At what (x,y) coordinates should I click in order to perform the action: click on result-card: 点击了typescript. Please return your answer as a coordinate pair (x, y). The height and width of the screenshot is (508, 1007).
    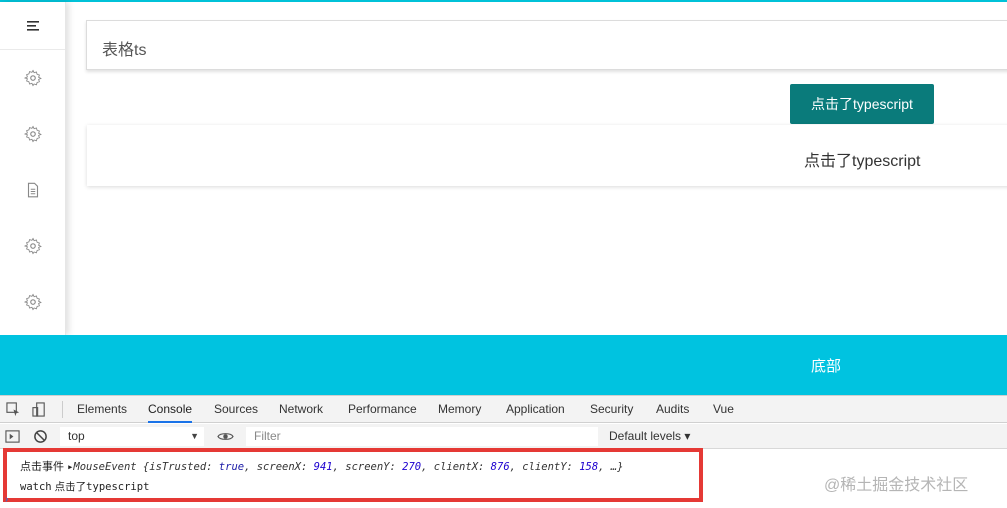
    Looking at the image, I should click on (547, 155).